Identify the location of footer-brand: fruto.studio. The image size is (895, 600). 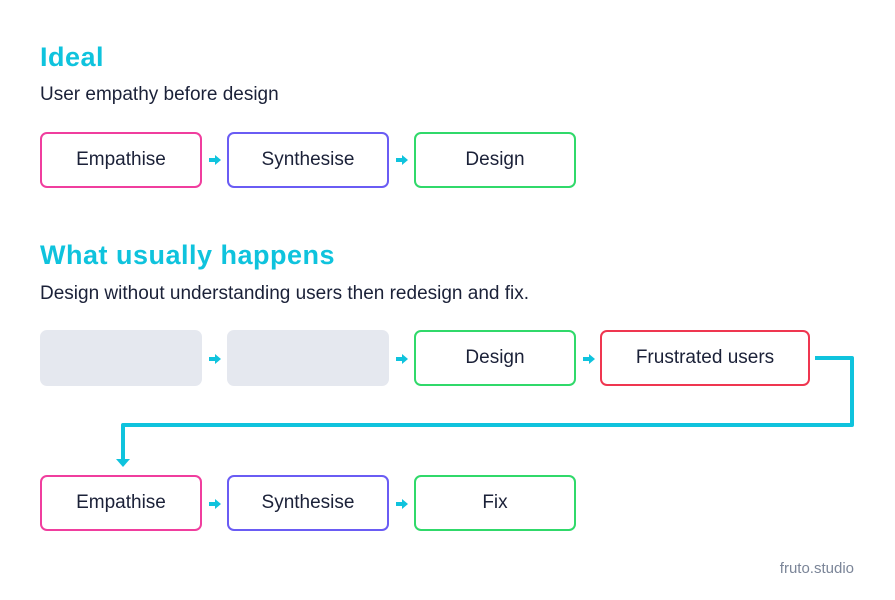
(816, 568).